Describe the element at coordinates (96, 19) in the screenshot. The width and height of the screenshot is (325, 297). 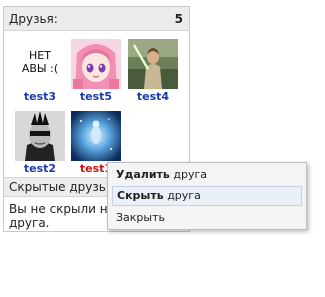
I see `friends-header: Друзья: 5` at that location.